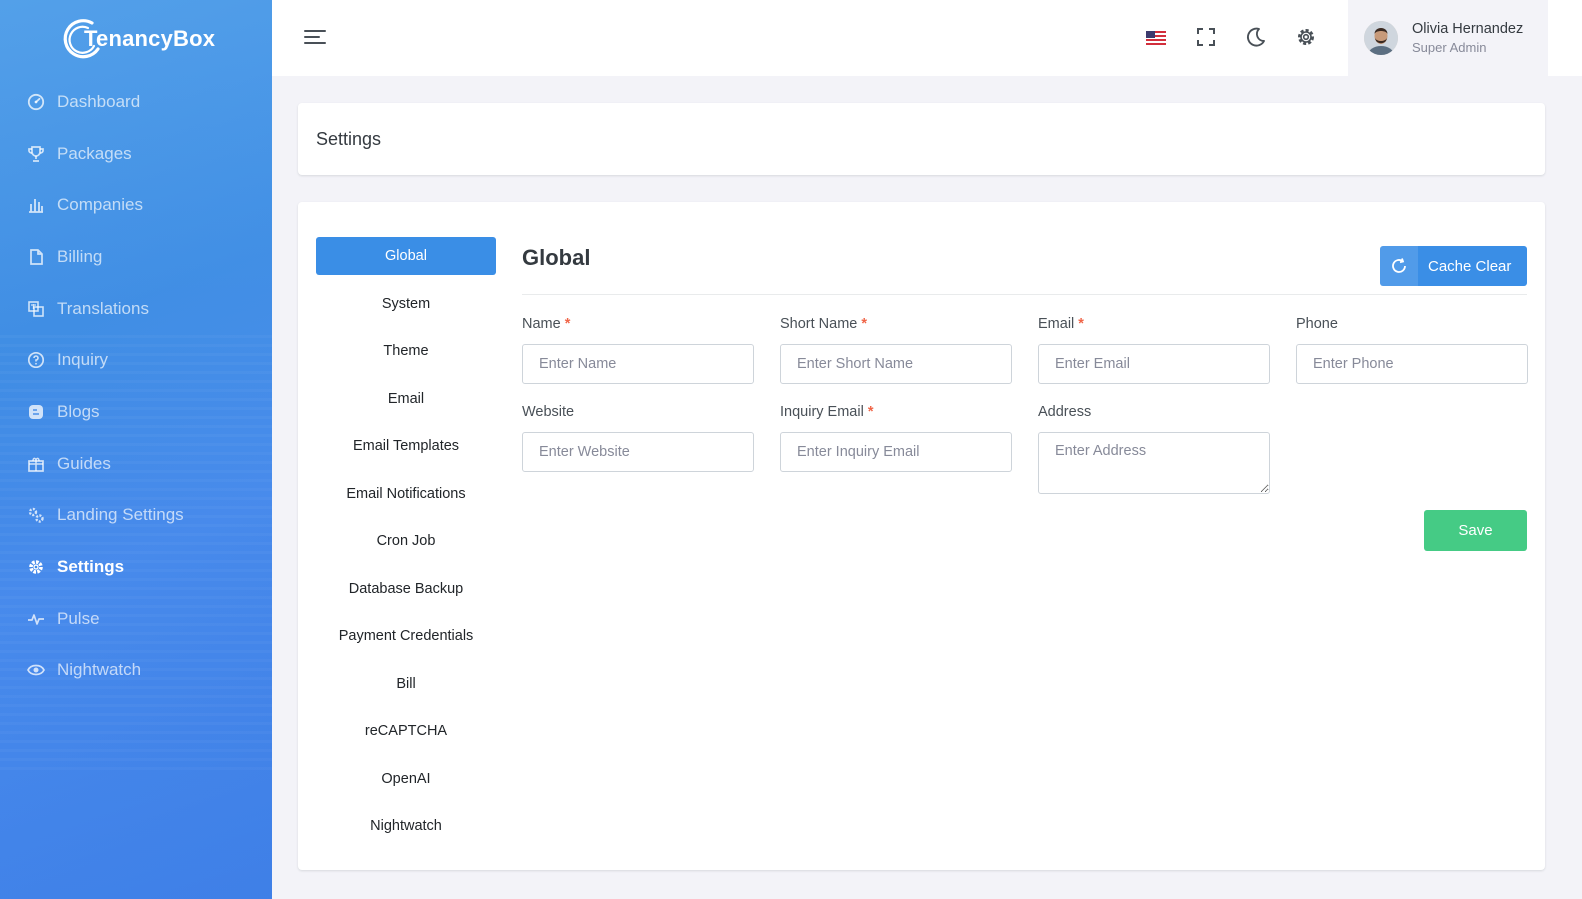 The image size is (1582, 899). What do you see at coordinates (1468, 29) in the screenshot?
I see `user-name: Olivia Hernandez` at bounding box center [1468, 29].